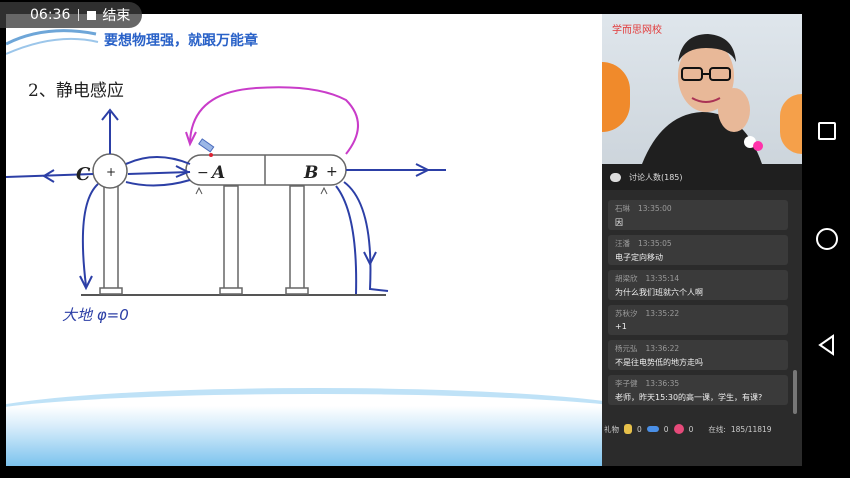 This screenshot has height=478, width=850. Describe the element at coordinates (662, 348) in the screenshot. I see `msg-time: 13:36:22` at that location.